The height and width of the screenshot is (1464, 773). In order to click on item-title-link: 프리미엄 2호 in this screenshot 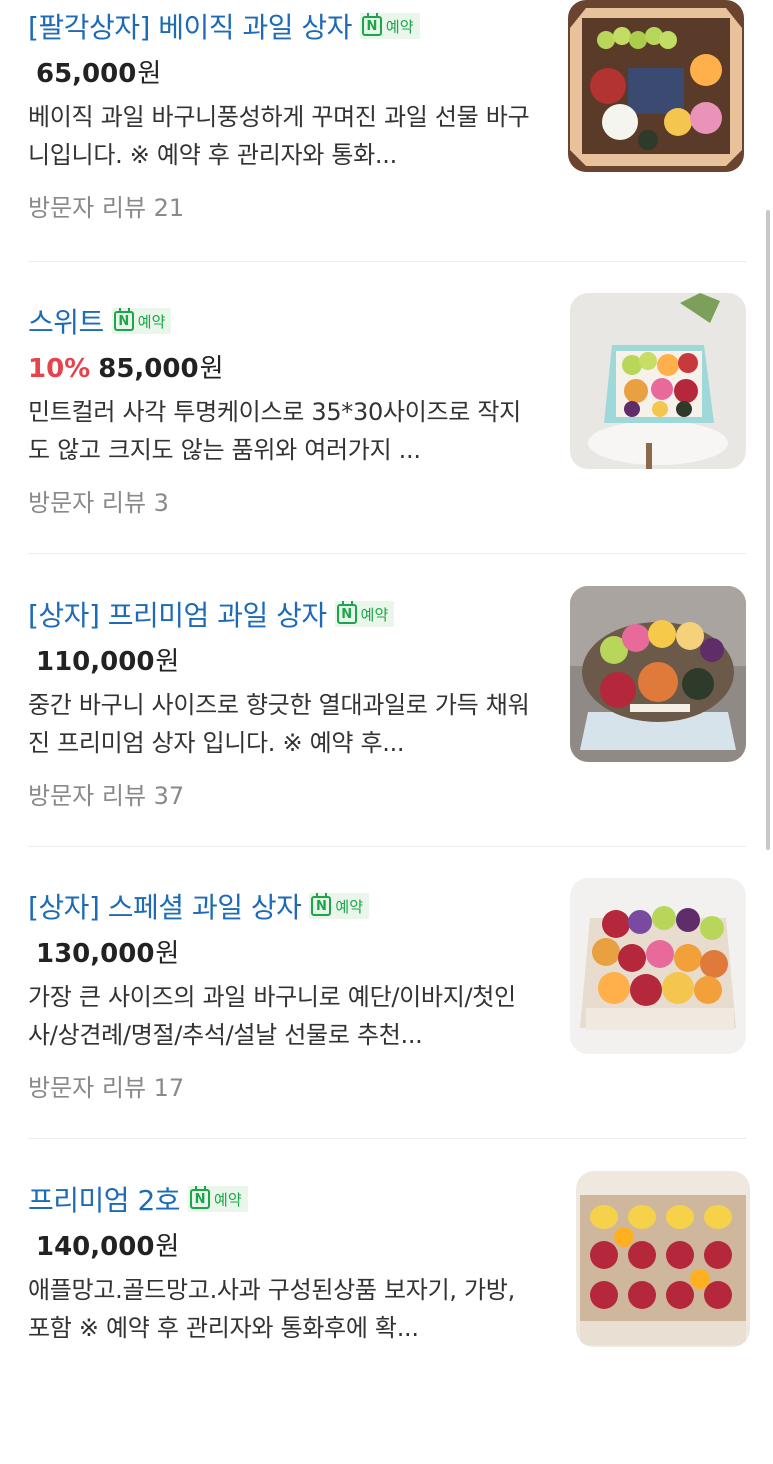, I will do `click(104, 1199)`.